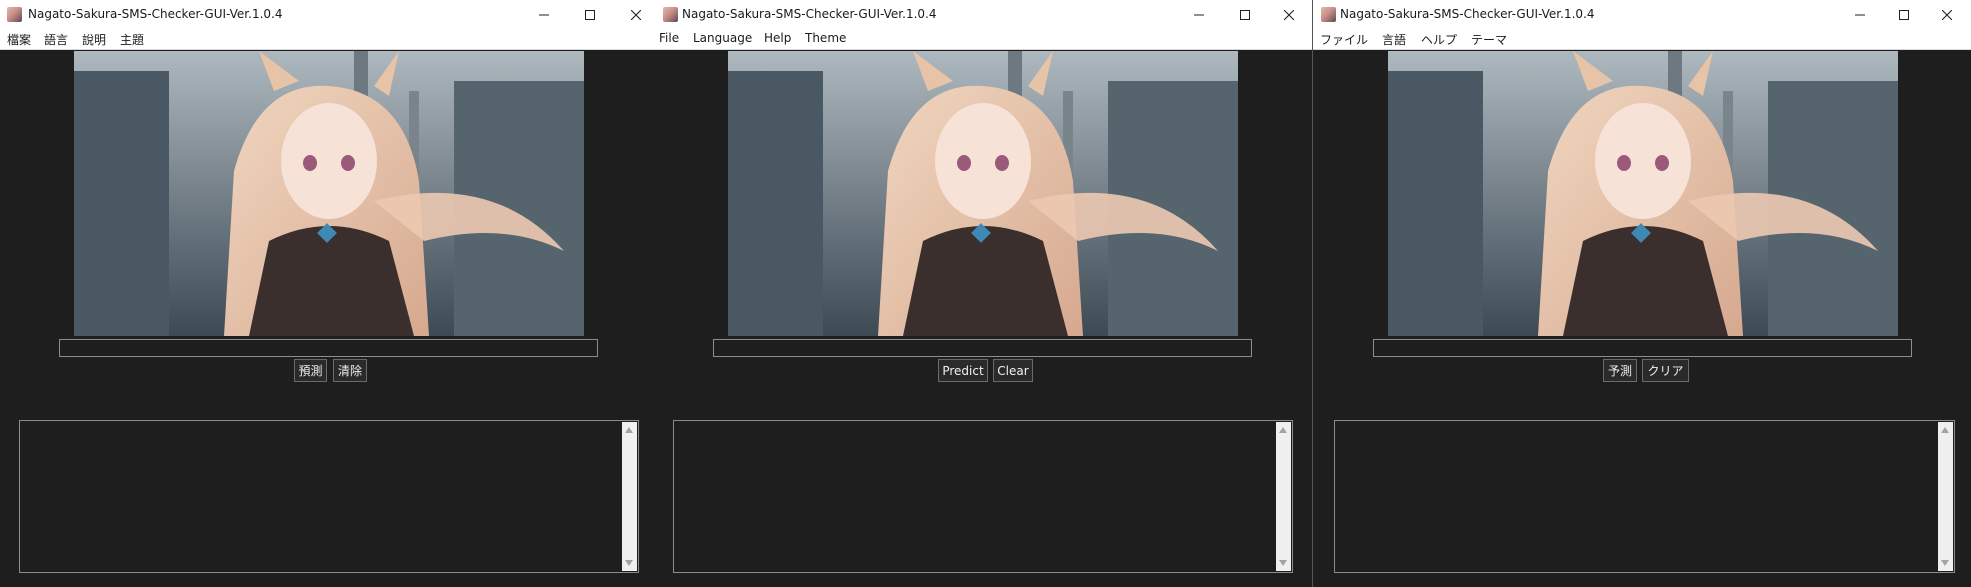  I want to click on menu-help: Help, so click(777, 38).